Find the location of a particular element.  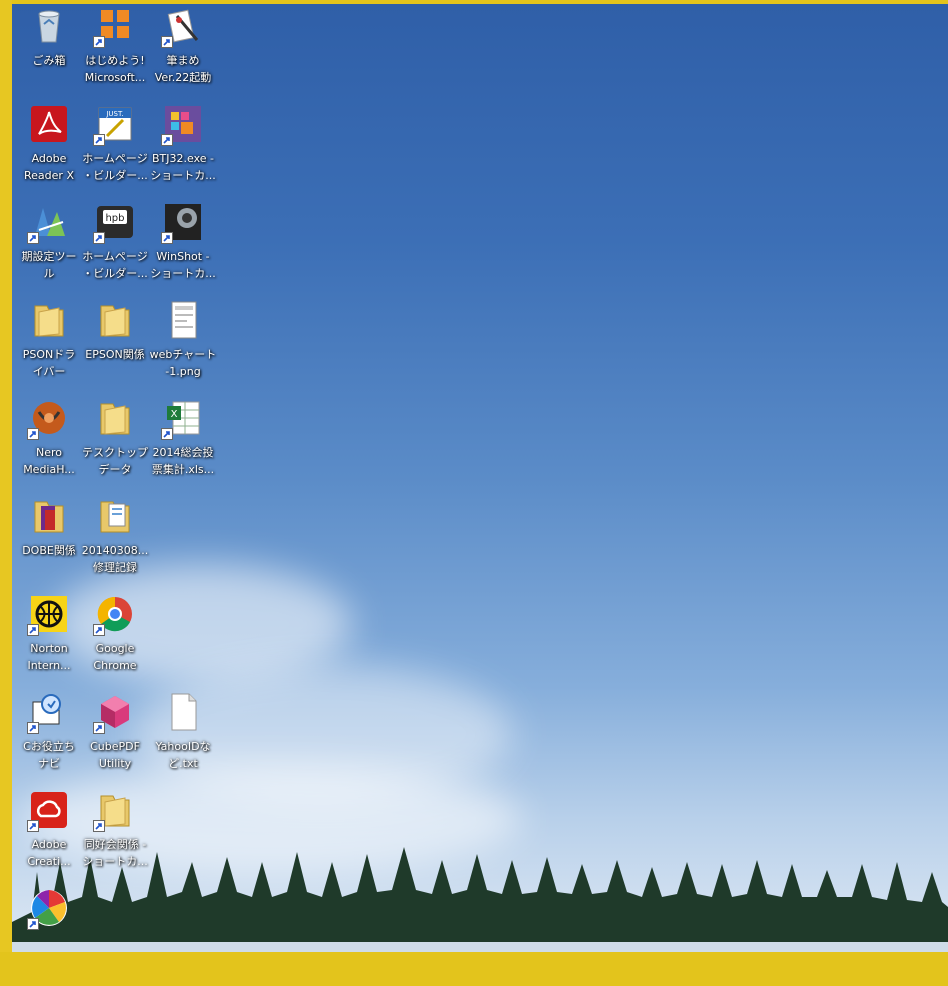

desktop-icon: webチャート -1.png is located at coordinates (183, 349).